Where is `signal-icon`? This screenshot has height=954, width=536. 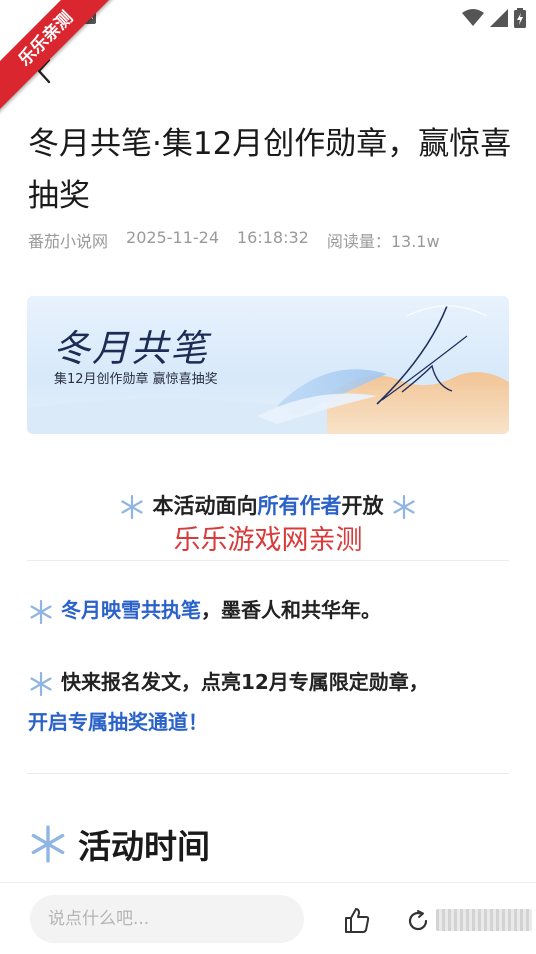 signal-icon is located at coordinates (499, 18).